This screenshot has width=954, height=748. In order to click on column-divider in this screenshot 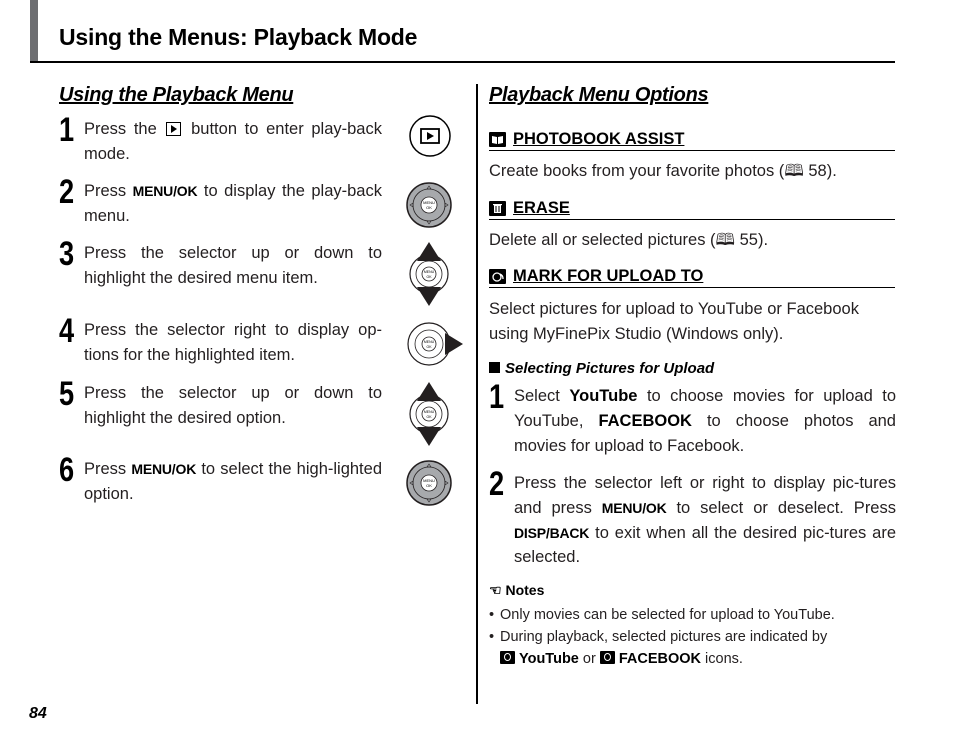, I will do `click(477, 394)`.